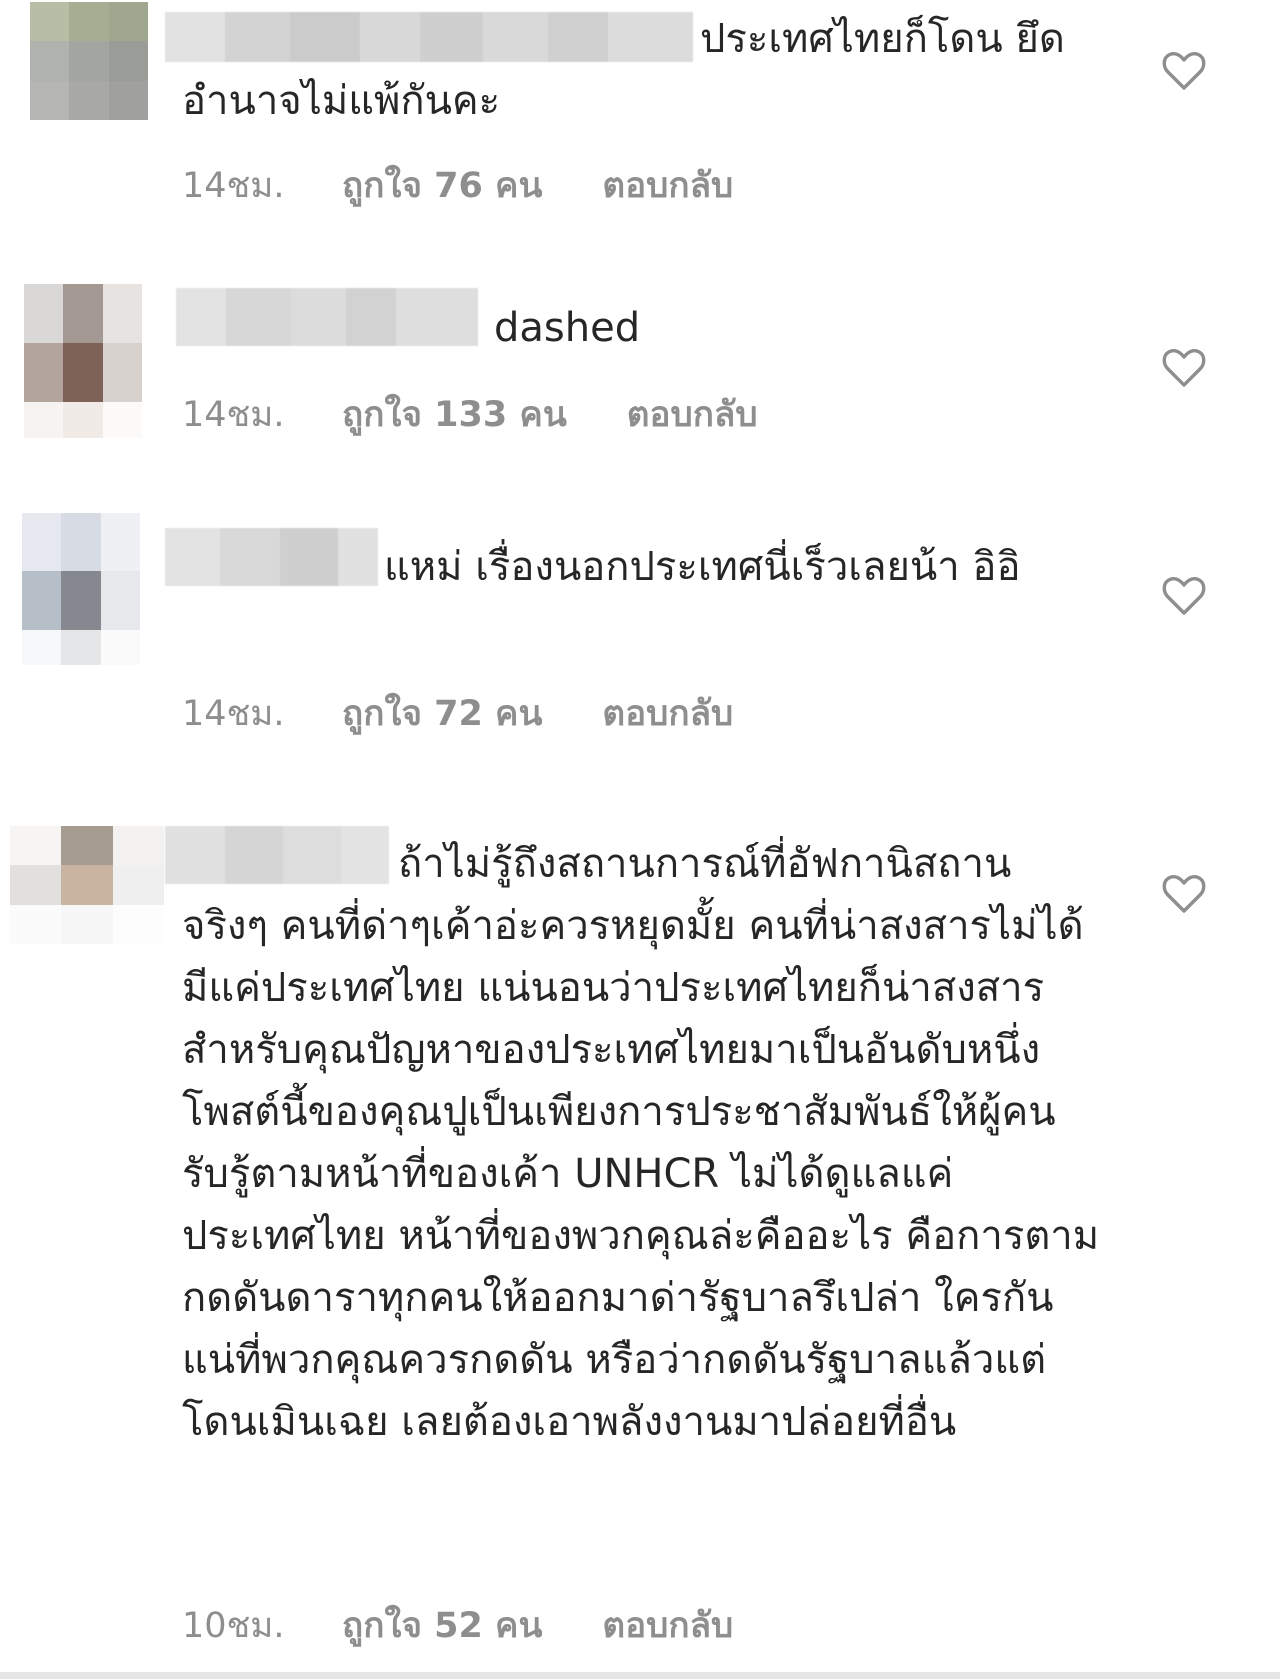 This screenshot has height=1679, width=1280. I want to click on comment-meta: 14ชม. ถูกใจ 72 คน ตอบกลับ, so click(457, 713).